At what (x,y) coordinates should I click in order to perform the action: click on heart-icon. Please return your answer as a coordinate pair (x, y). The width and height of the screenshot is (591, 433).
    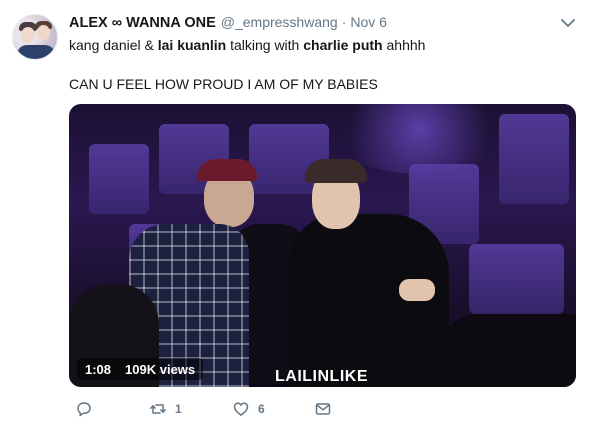
    Looking at the image, I should click on (241, 409).